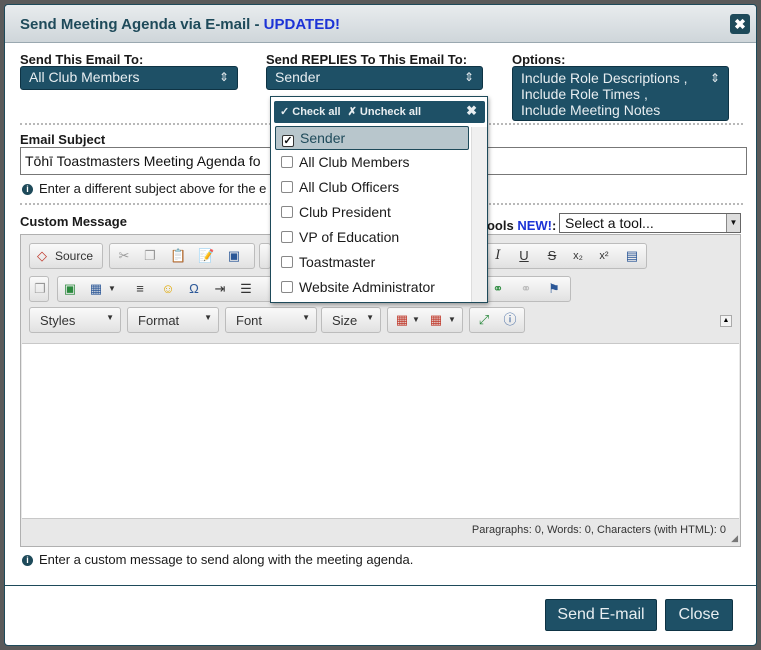 This screenshot has height=650, width=761. I want to click on toolbar-group-insert: ▣ ▦ ▼ ≡ ☺ Ω ⇥ ☰, so click(170, 289).